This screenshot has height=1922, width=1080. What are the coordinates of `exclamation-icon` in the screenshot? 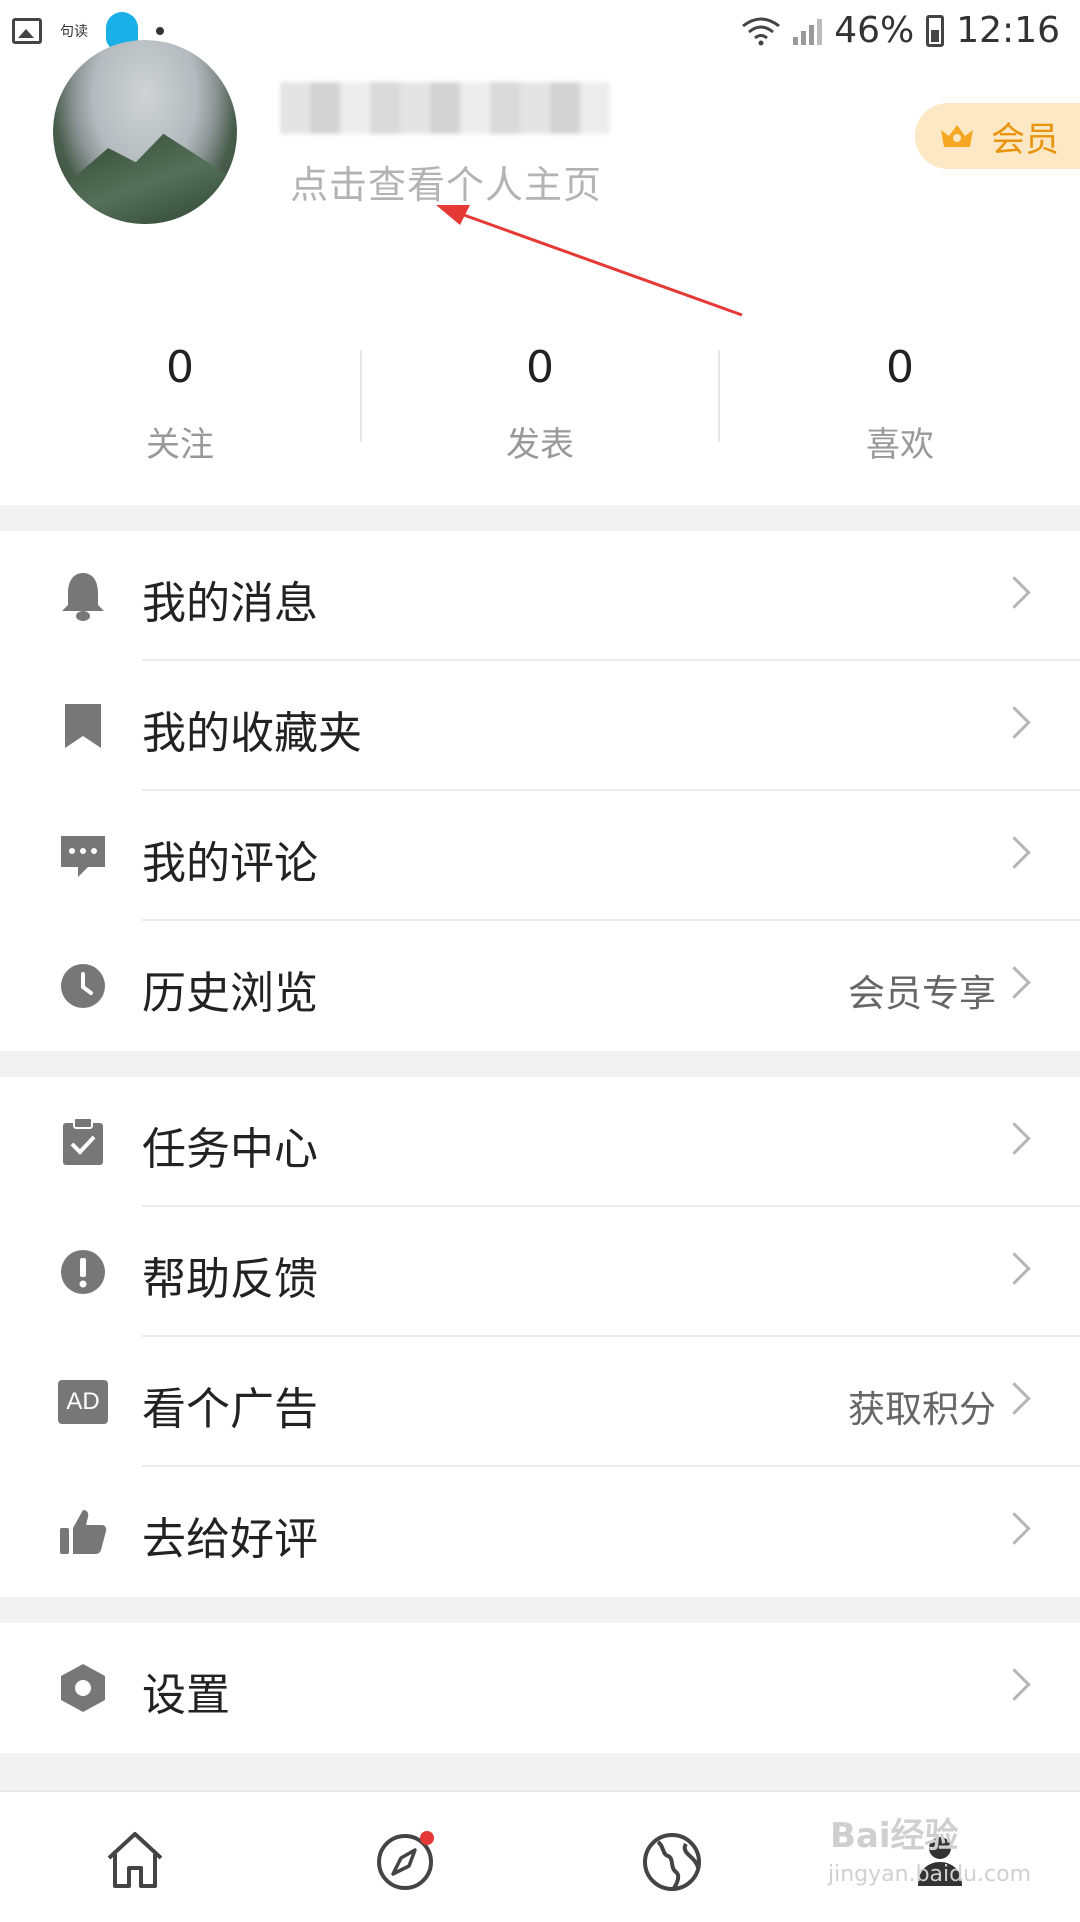 It's located at (83, 1272).